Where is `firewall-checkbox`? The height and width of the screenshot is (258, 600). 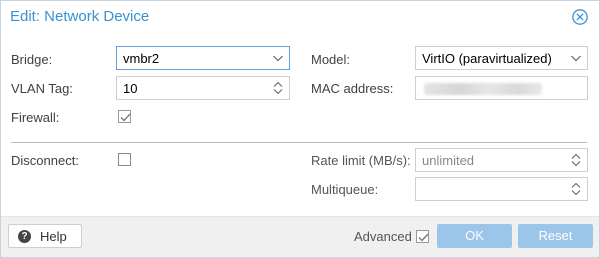 firewall-checkbox is located at coordinates (124, 116).